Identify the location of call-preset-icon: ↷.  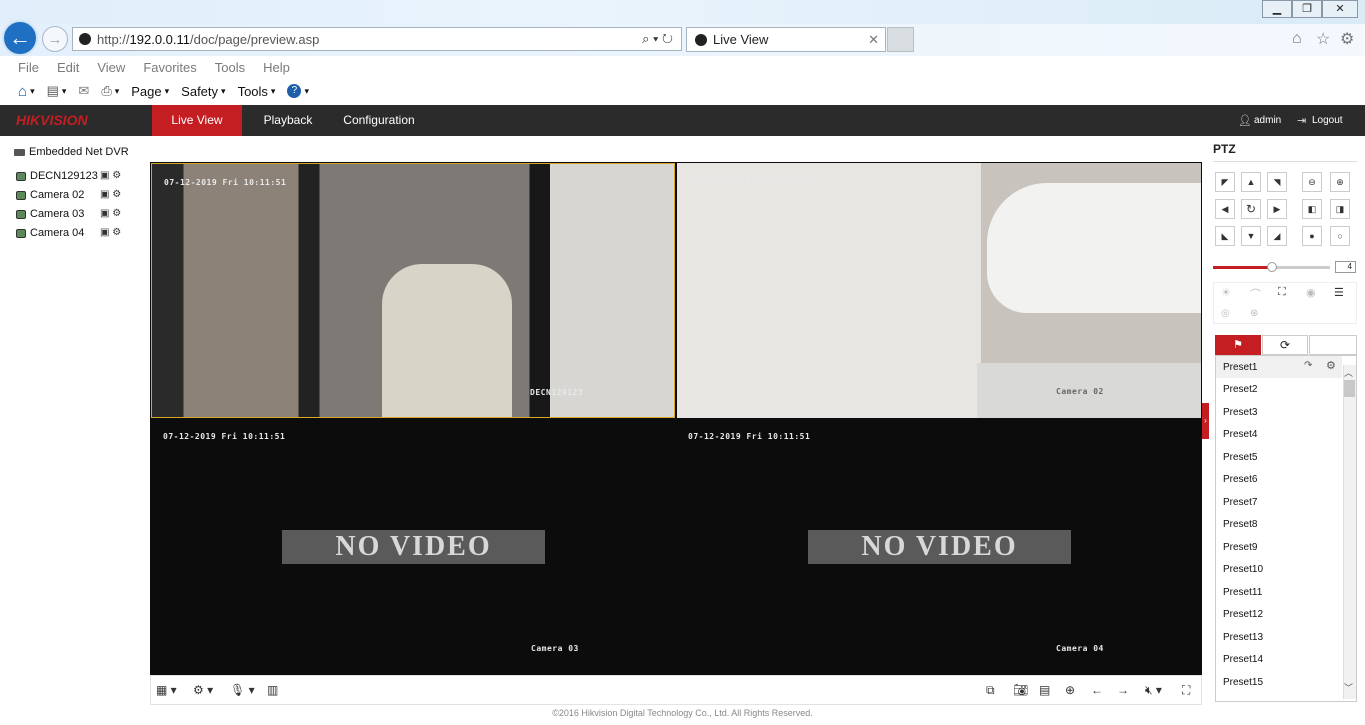
(1308, 365).